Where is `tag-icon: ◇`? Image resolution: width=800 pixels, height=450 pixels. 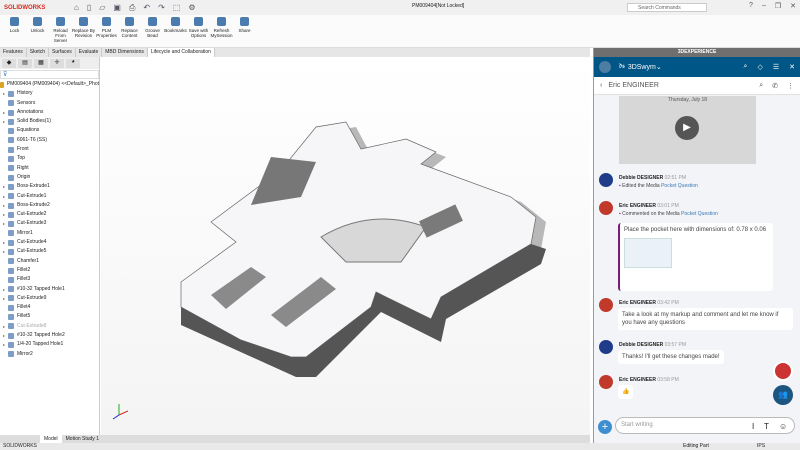 tag-icon: ◇ is located at coordinates (759, 67).